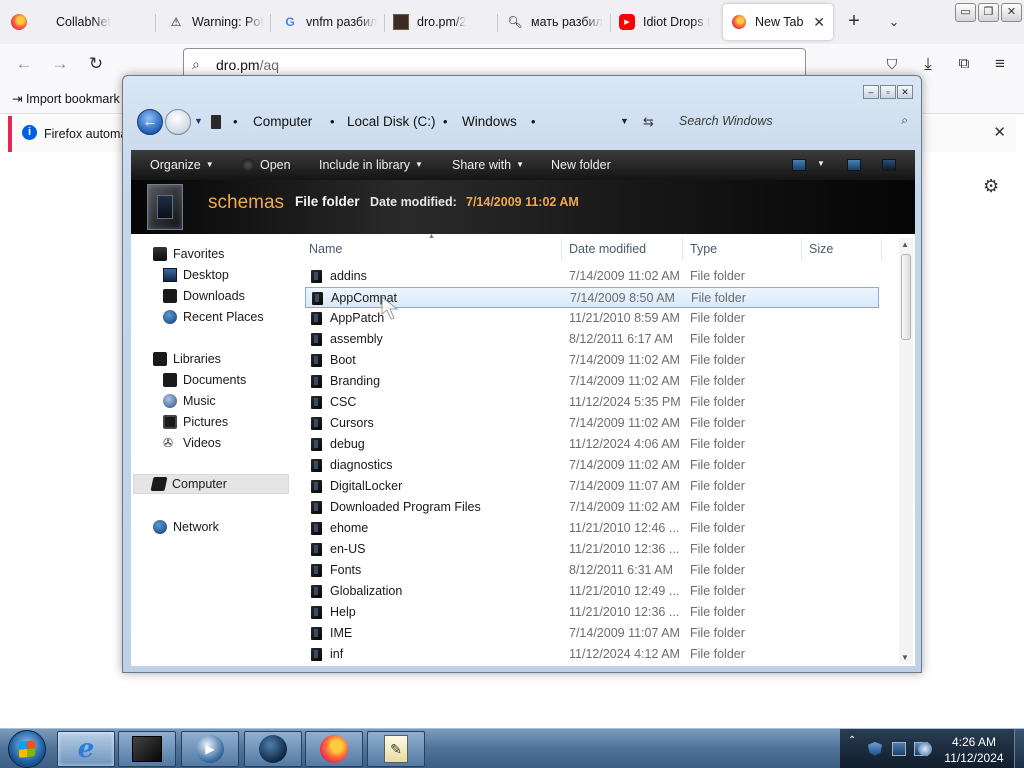 The height and width of the screenshot is (768, 1024). Describe the element at coordinates (592, 549) in the screenshot. I see `file-row: en-US 11/21/2010 12:36 ... File folder` at that location.